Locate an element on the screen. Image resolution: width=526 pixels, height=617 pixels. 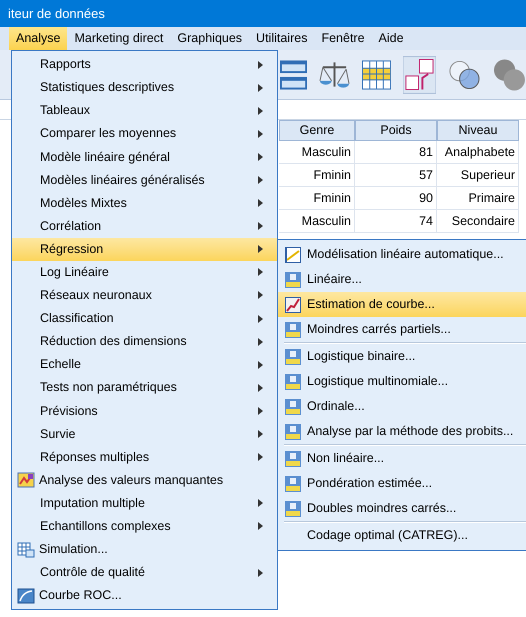
menu-label: Modèle linéaire général is located at coordinates (104, 157).